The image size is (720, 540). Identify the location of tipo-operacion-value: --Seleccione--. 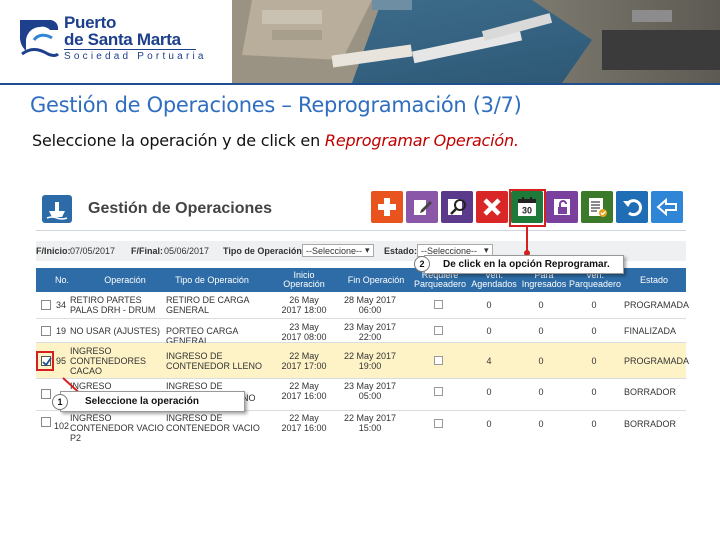
(334, 251).